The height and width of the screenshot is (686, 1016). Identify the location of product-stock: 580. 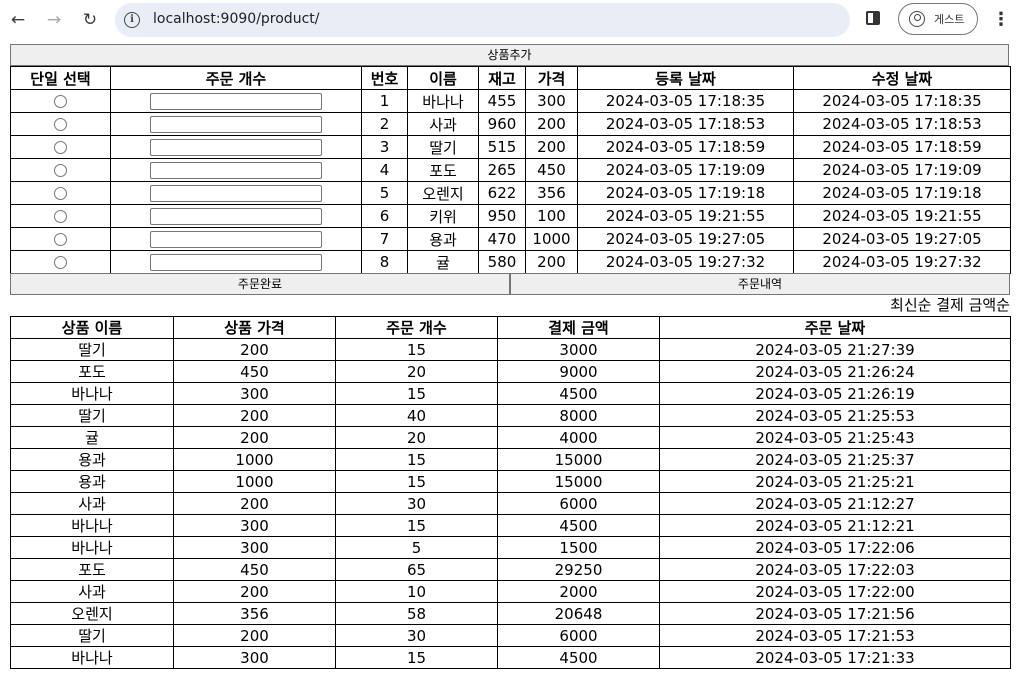
(502, 262).